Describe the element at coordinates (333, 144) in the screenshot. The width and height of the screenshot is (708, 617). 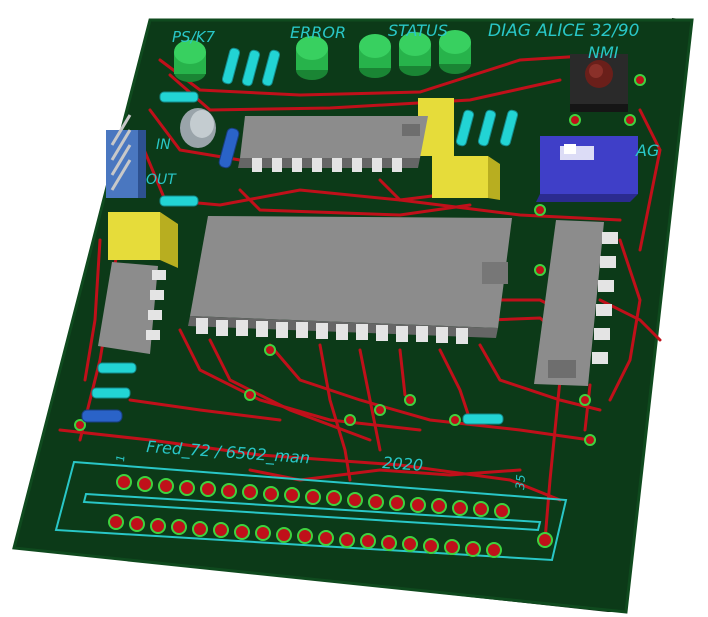
I see `ic-top` at that location.